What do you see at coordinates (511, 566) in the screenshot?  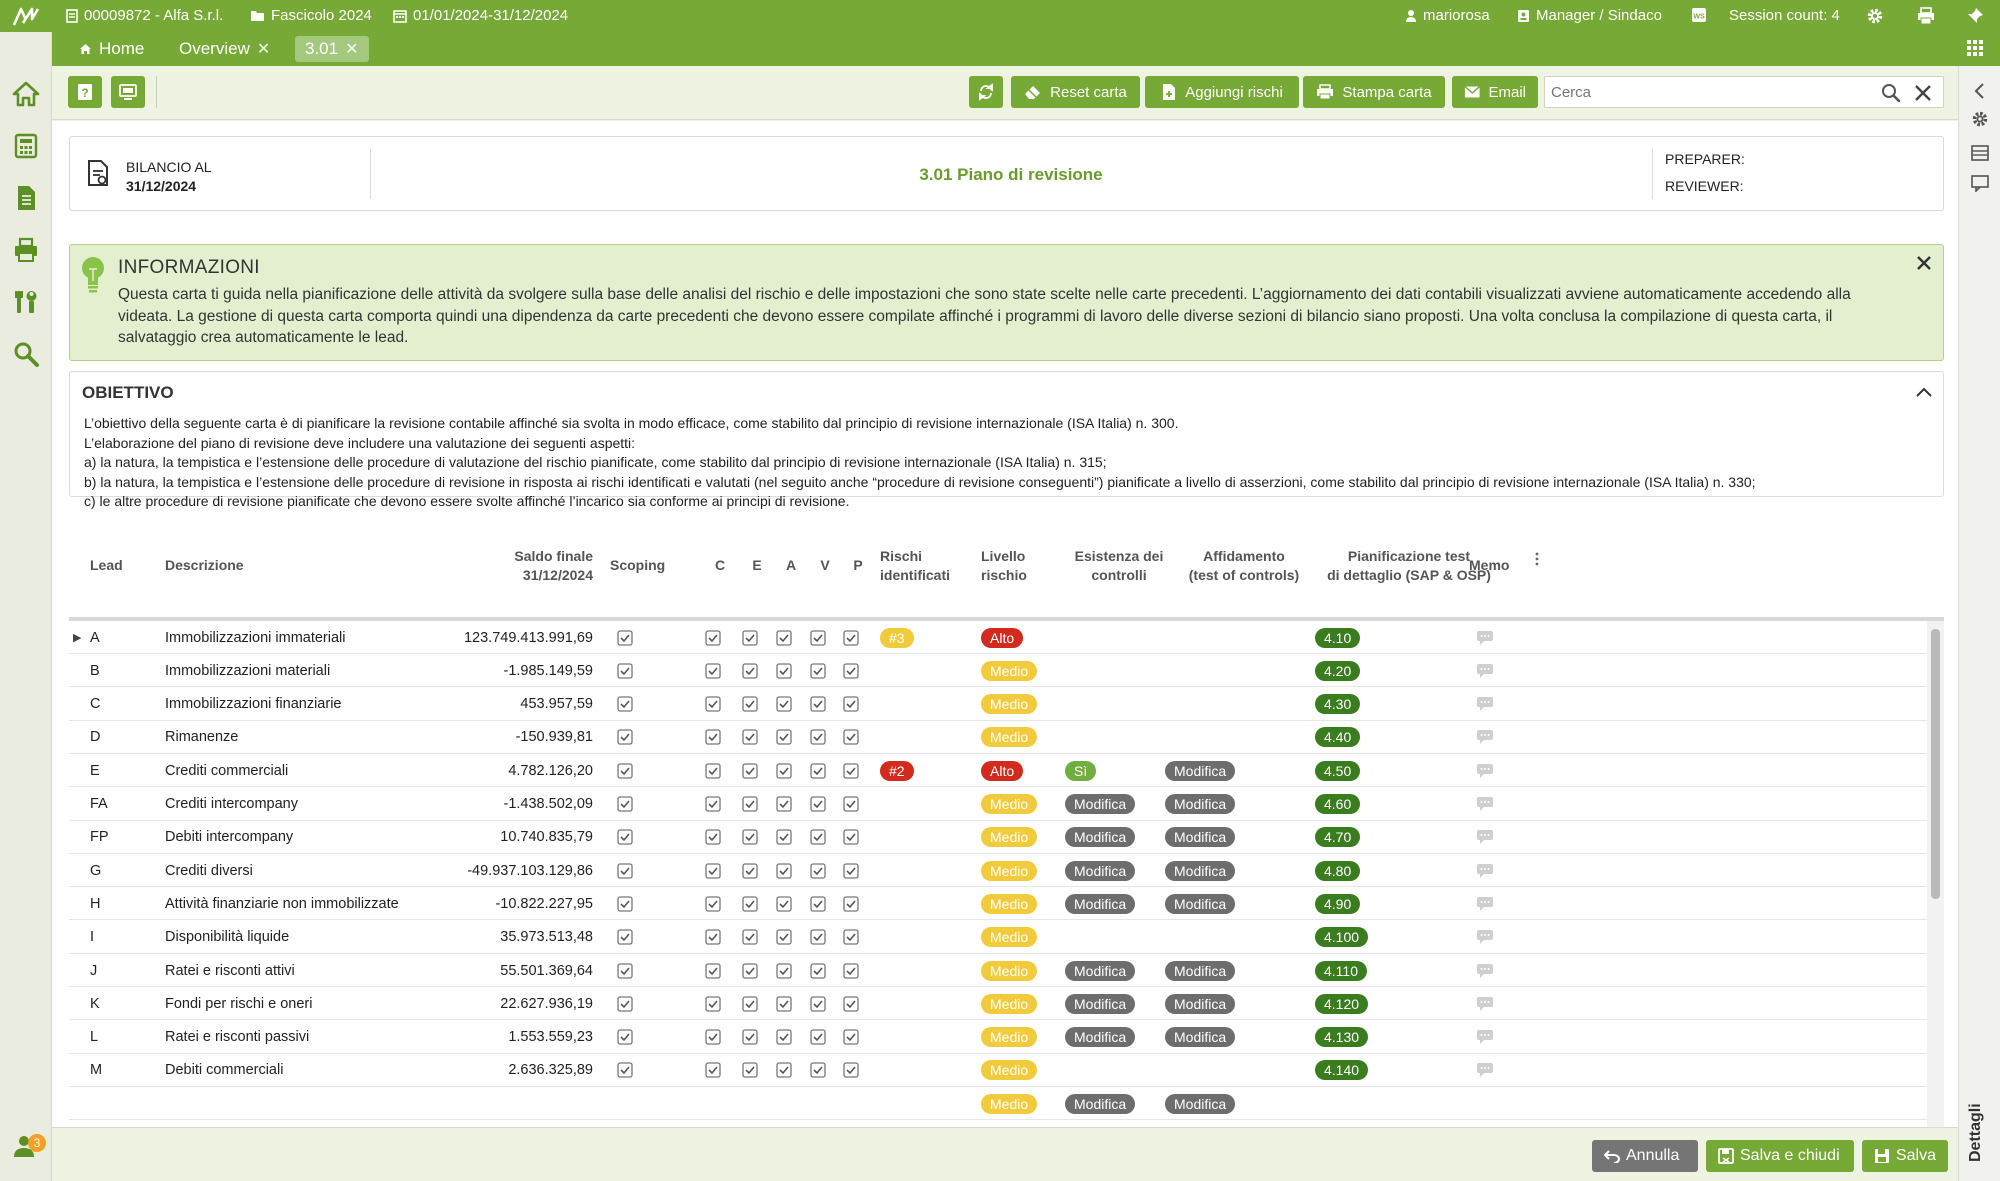 I see `col-header-saldo: Saldo finale 31/12/2024` at bounding box center [511, 566].